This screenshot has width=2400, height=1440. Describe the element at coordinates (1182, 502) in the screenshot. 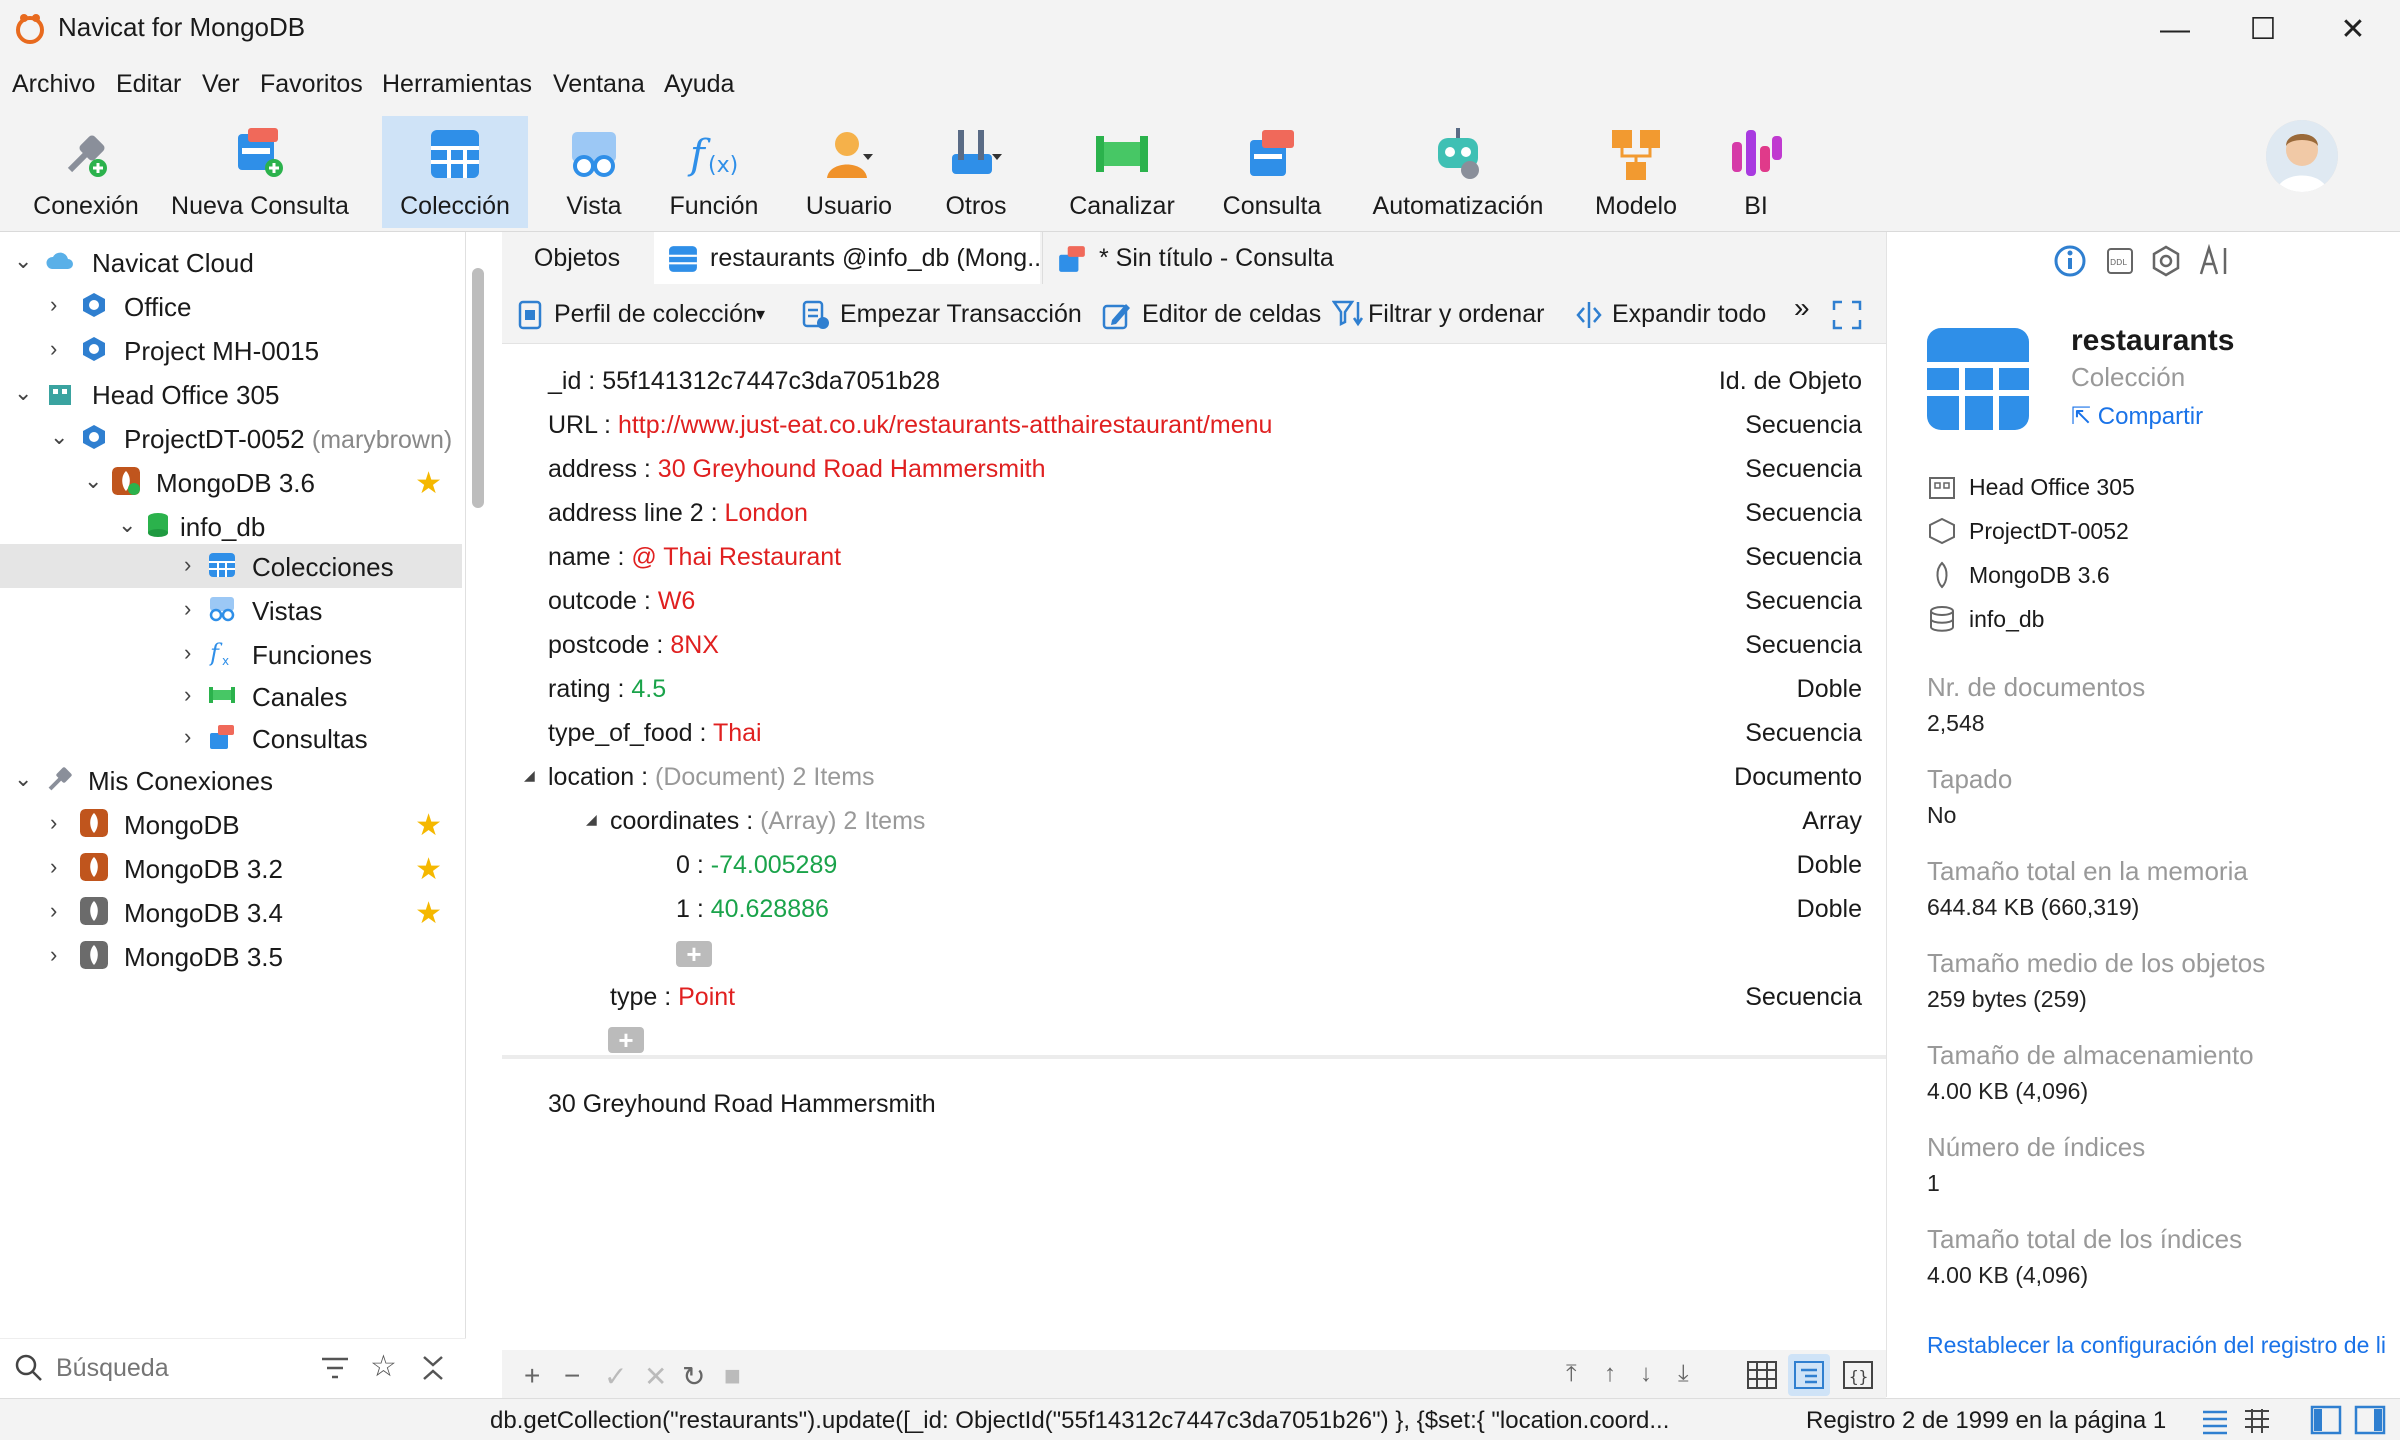

I see `field-row-address-line-2: address line 2 : London Secuencia` at that location.